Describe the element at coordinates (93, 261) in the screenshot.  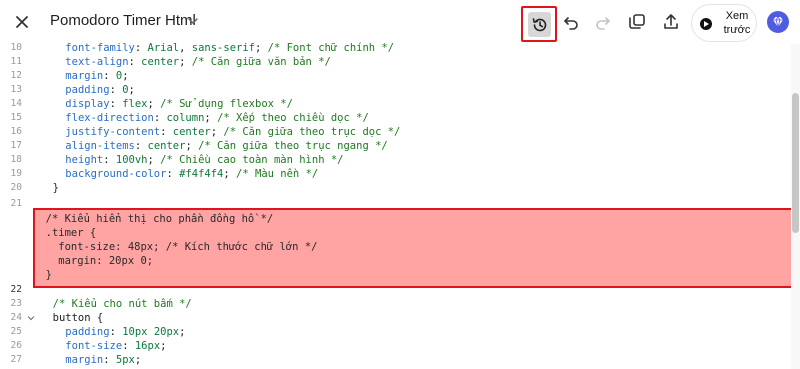
I see `highlighted-code-line: margin: 20px 0;` at that location.